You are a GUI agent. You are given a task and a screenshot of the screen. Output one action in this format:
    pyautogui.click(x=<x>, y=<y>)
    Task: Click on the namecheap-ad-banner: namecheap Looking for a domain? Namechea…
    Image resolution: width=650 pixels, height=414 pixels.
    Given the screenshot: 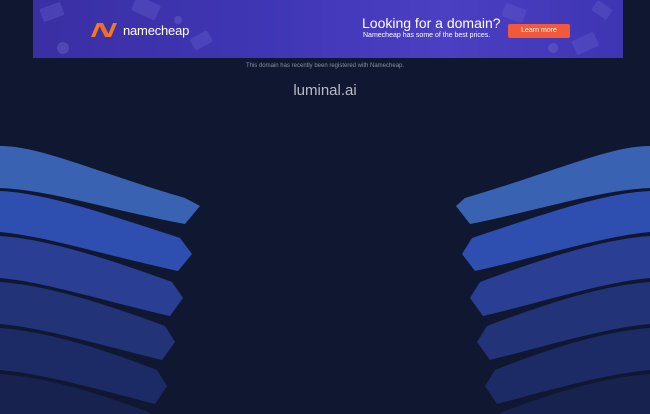 What is the action you would take?
    pyautogui.click(x=328, y=29)
    